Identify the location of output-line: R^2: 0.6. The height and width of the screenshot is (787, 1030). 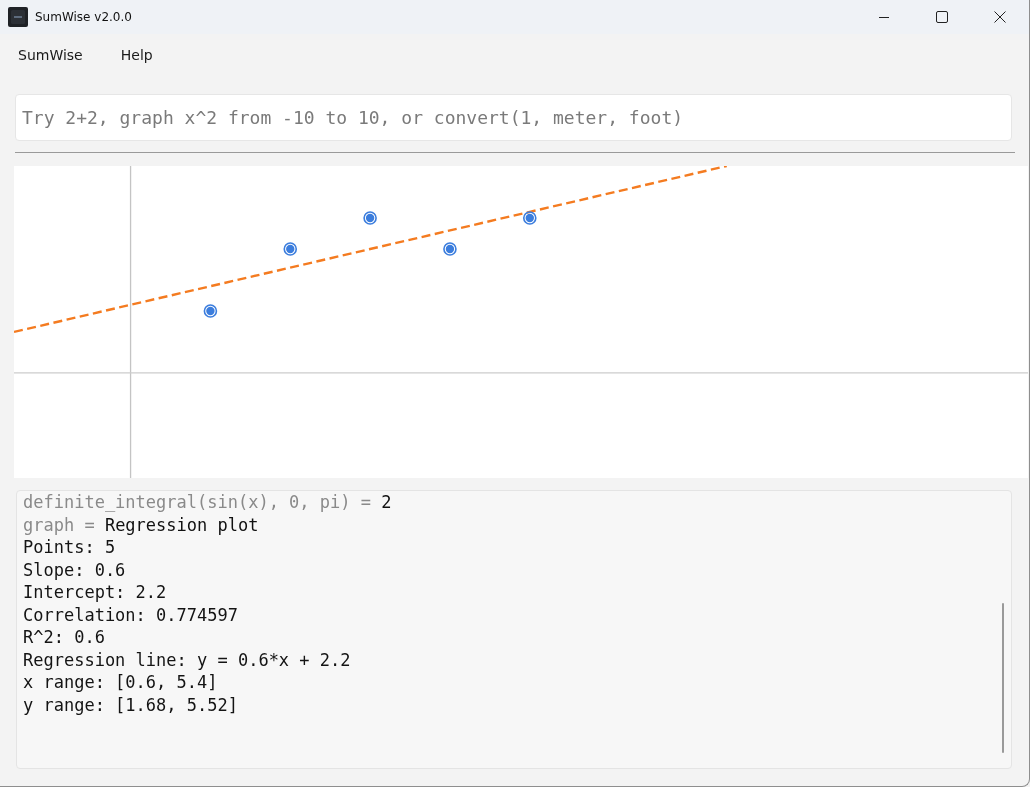
(64, 637).